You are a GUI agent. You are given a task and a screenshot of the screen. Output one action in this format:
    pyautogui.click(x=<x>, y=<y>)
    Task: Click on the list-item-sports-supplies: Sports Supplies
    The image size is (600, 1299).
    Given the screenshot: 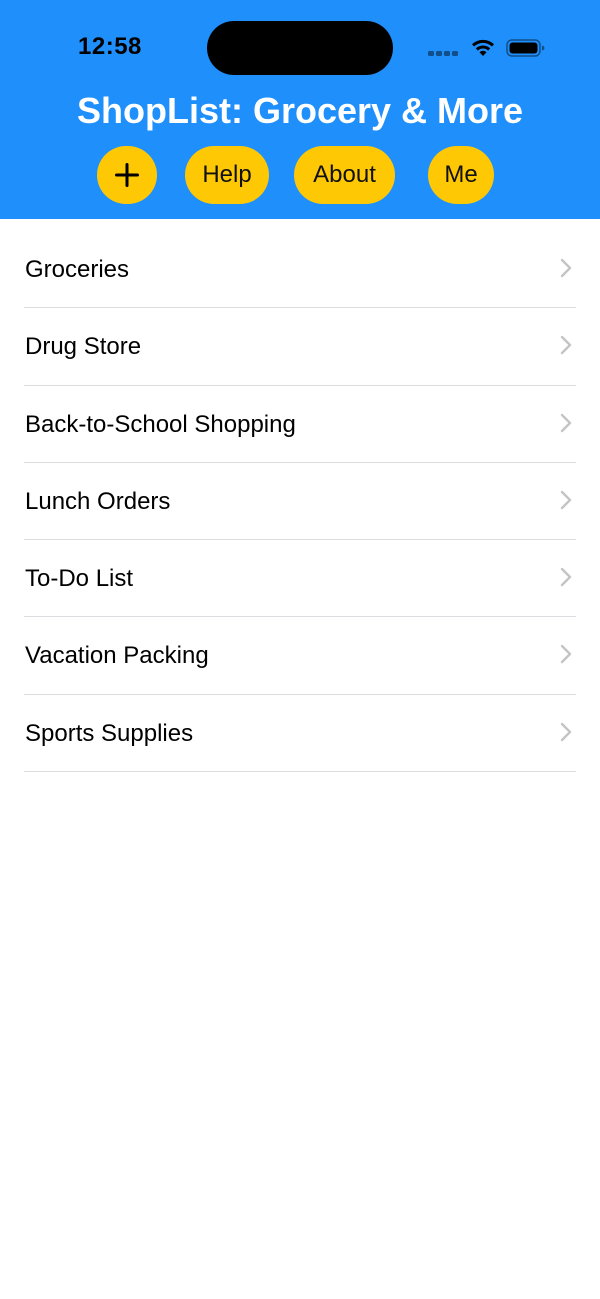 What is the action you would take?
    pyautogui.click(x=300, y=734)
    